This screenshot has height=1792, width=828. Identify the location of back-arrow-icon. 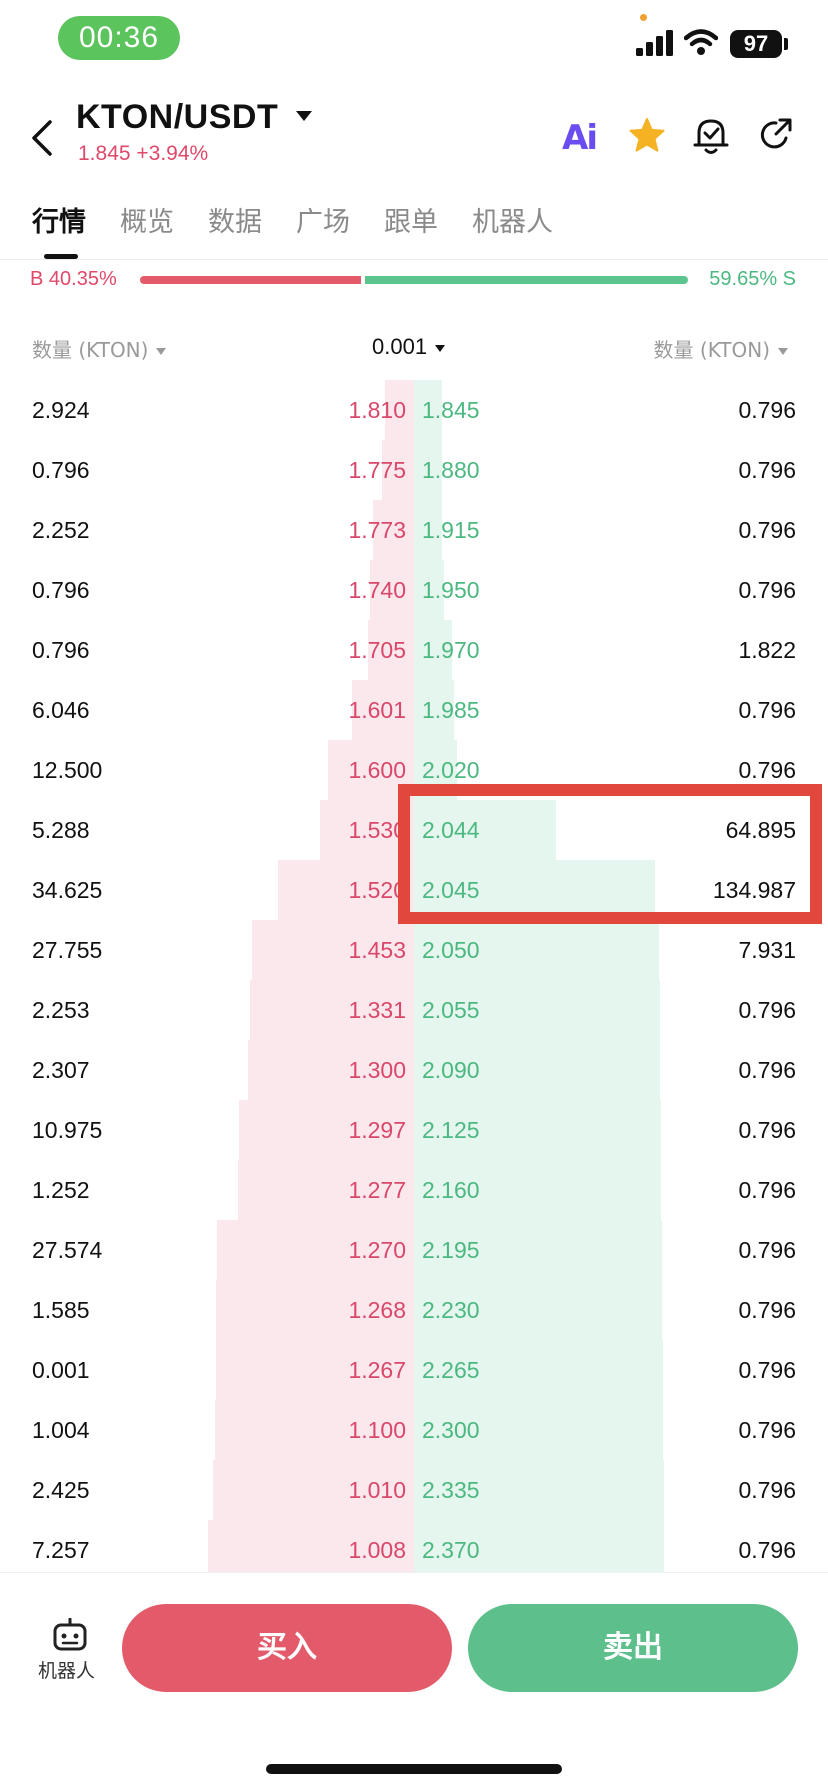
(43, 138).